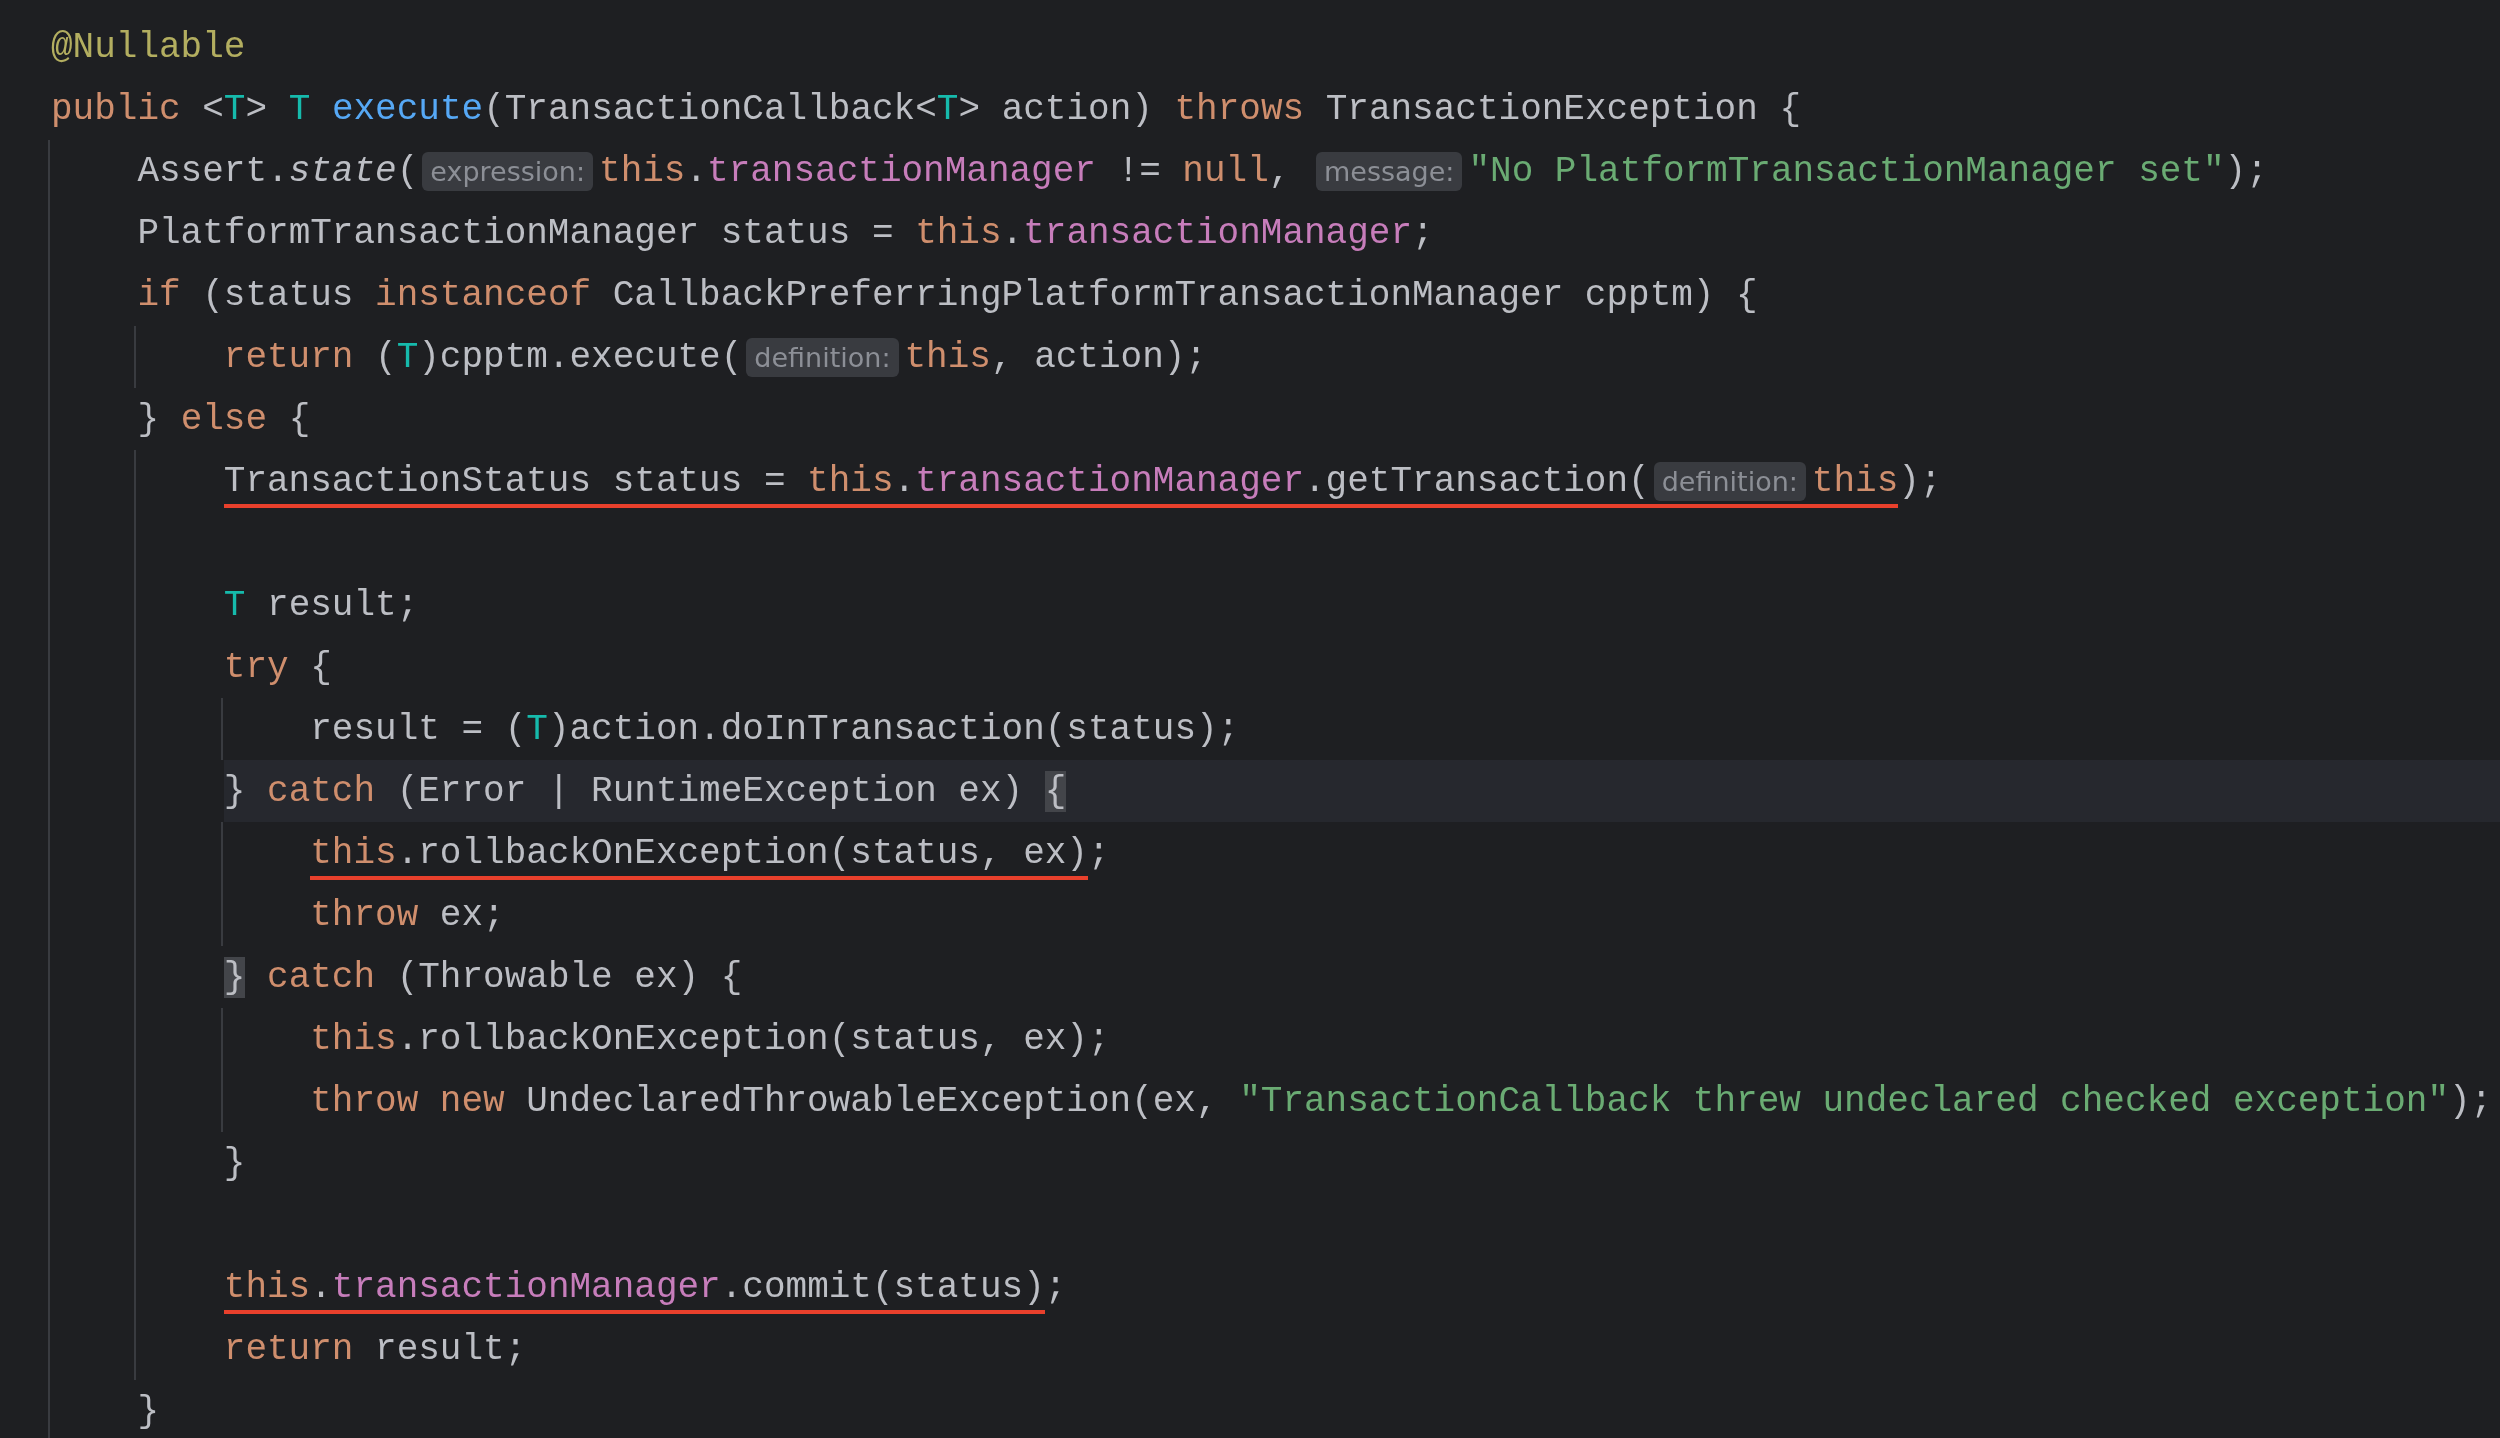  Describe the element at coordinates (1920, 481) in the screenshot. I see `code-text: );` at that location.